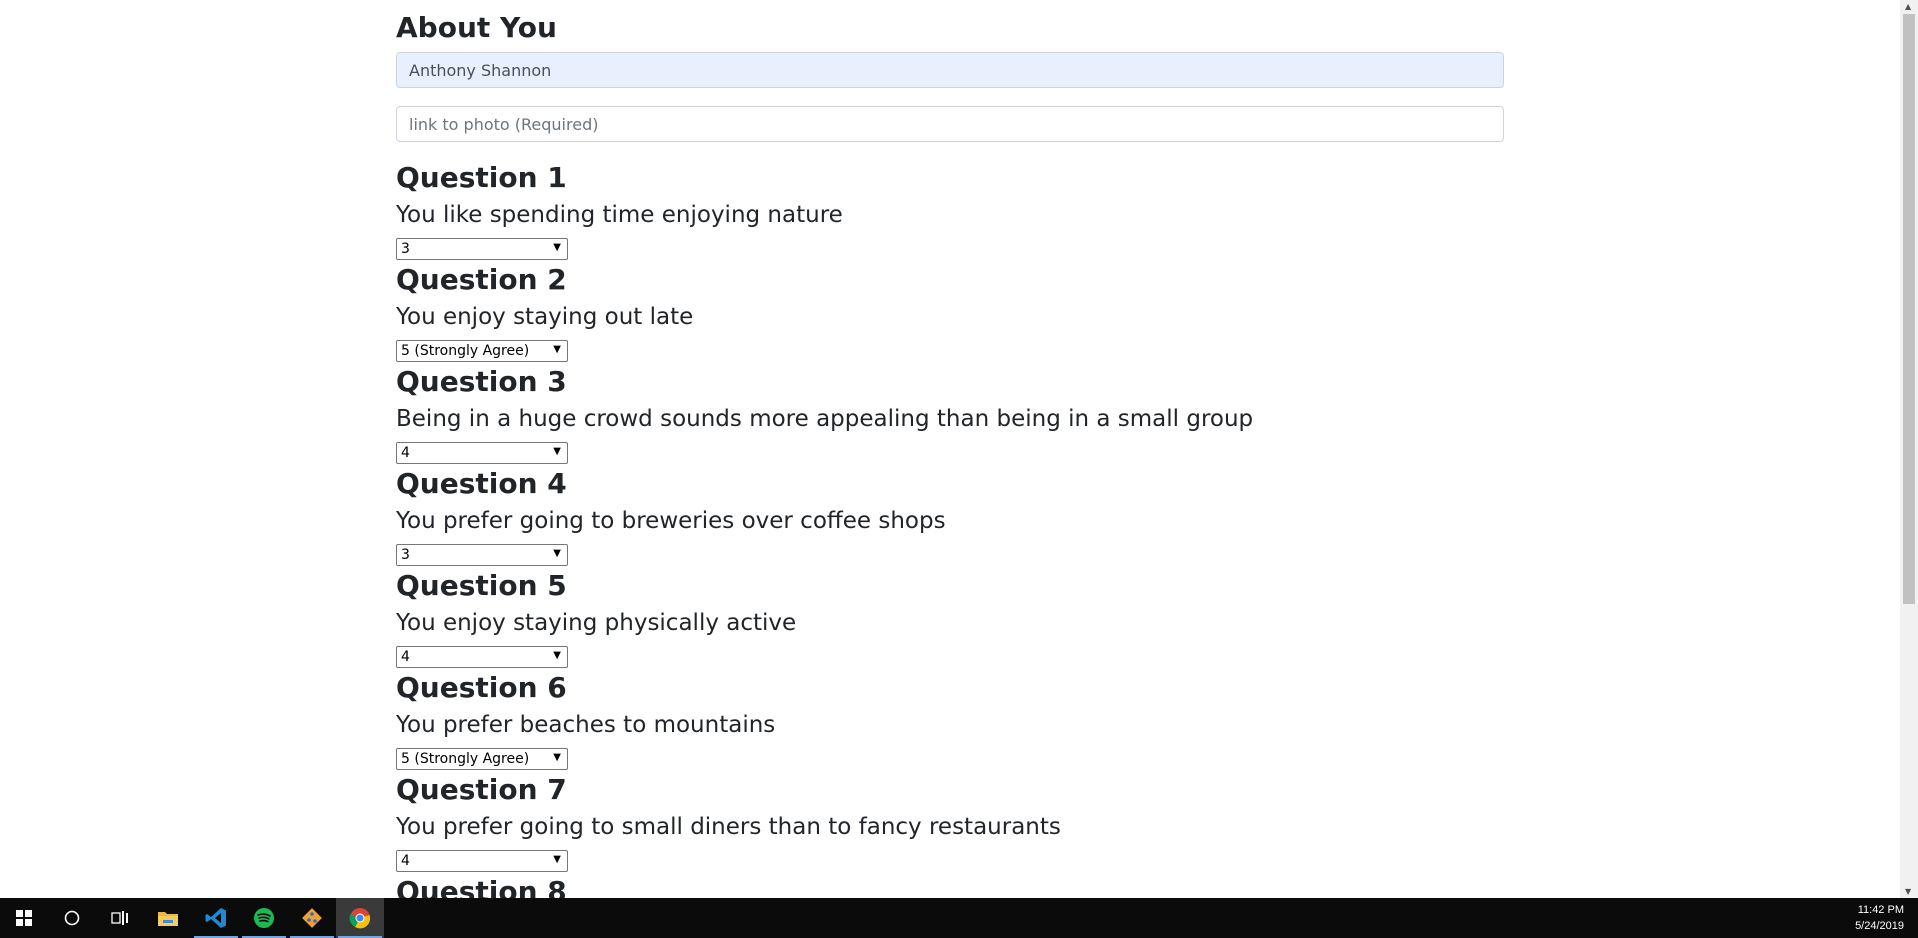 Image resolution: width=1918 pixels, height=938 pixels. I want to click on question-1-select: 3 ▼, so click(482, 249).